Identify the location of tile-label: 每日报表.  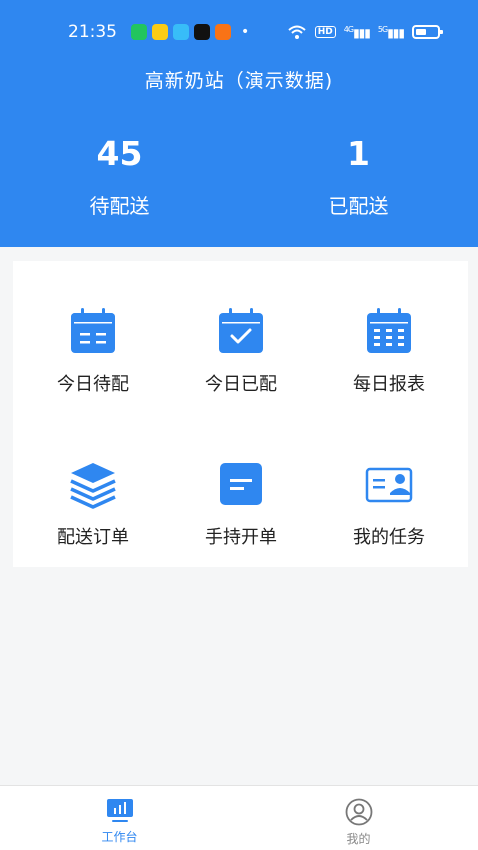
(389, 384).